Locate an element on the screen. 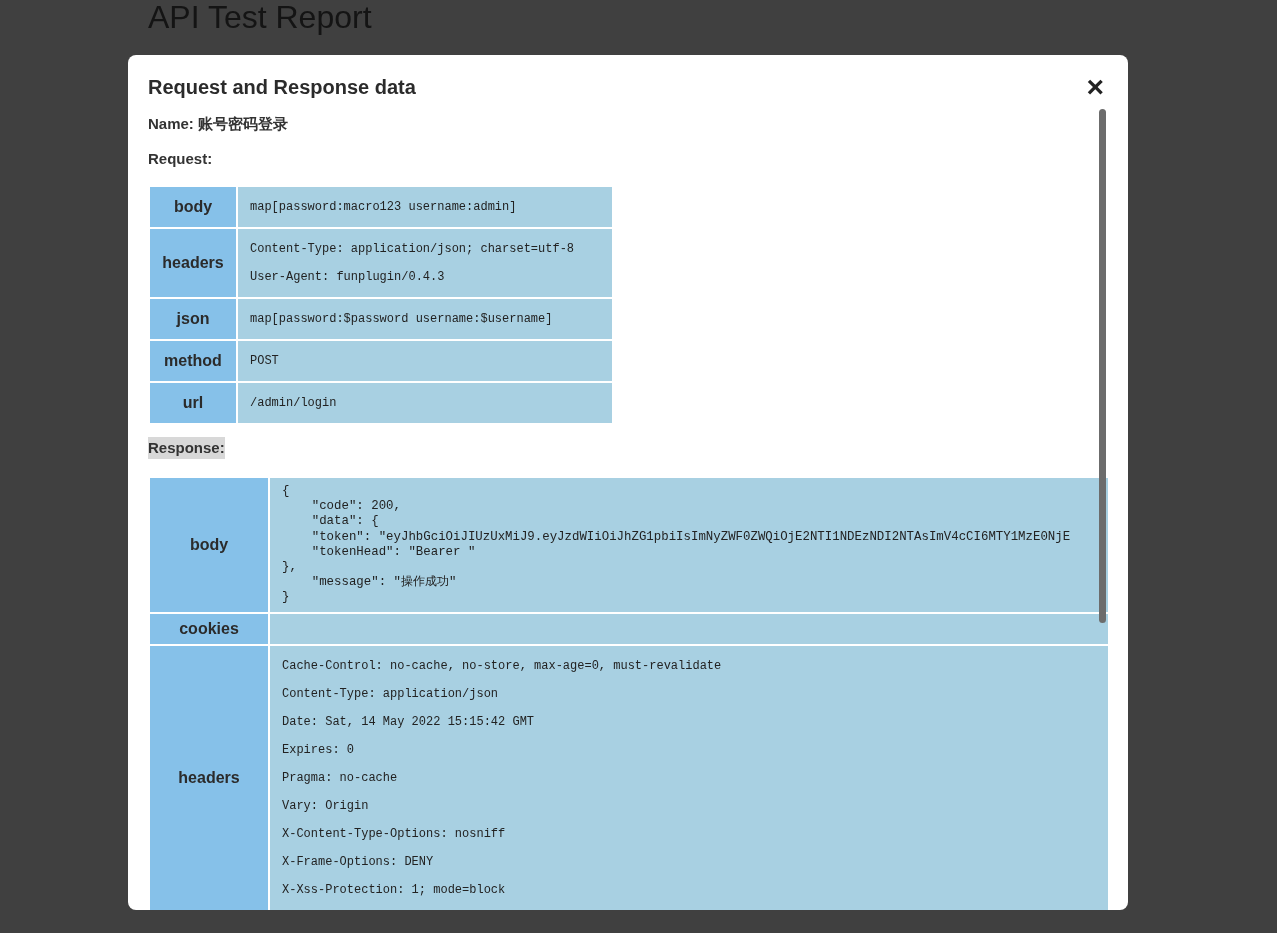 This screenshot has width=1277, height=933. value-cell: map[password:macro123 username:admin] is located at coordinates (425, 207).